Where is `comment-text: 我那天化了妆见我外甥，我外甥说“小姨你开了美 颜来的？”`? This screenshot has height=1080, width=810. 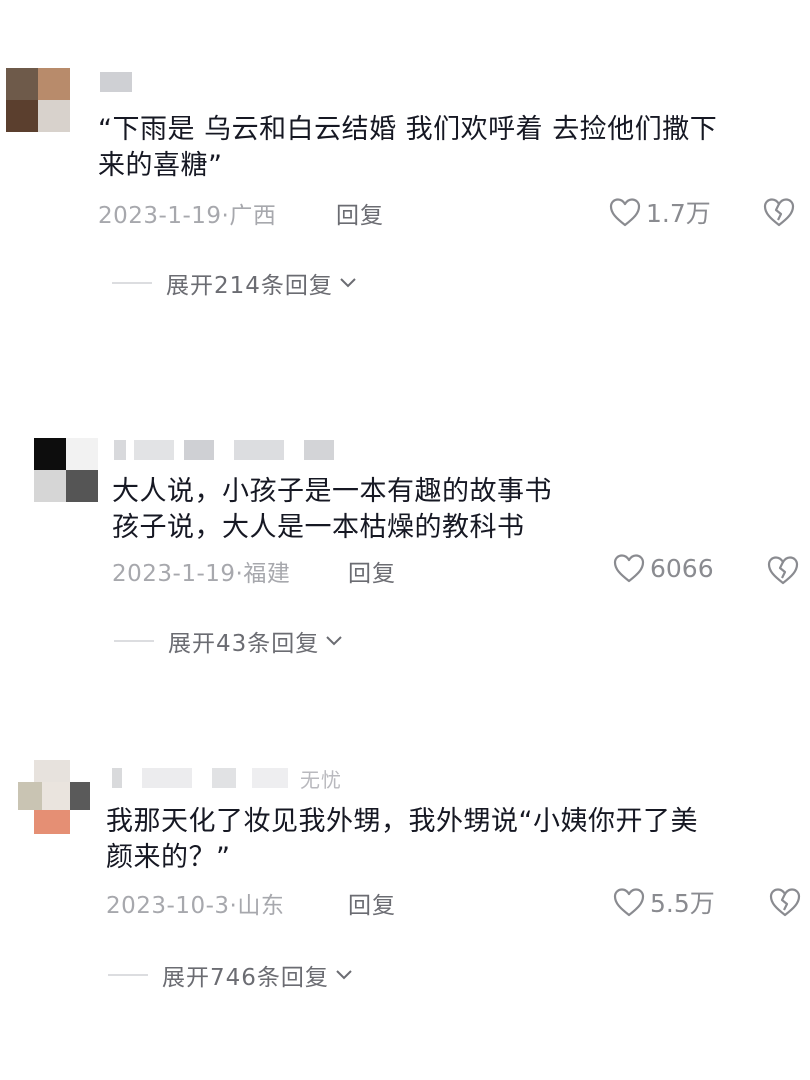 comment-text: 我那天化了妆见我外甥，我外甥说“小姨你开了美 颜来的？” is located at coordinates (402, 839).